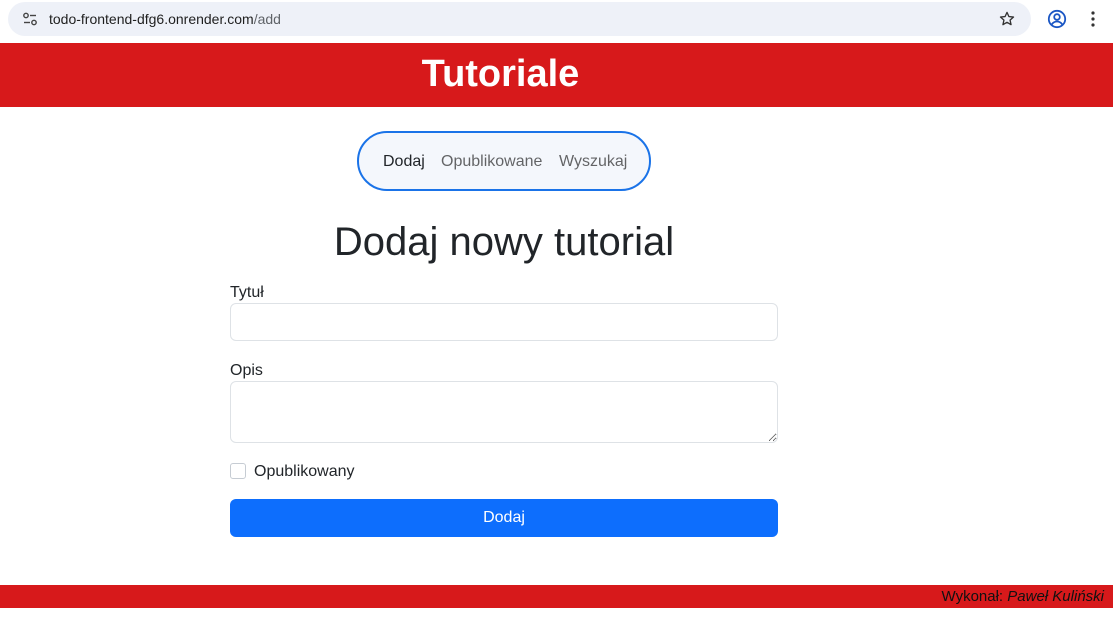 This screenshot has height=630, width=1113. Describe the element at coordinates (519, 19) in the screenshot. I see `address-bar: todo-frontend-dfg6.onrender.com/add` at that location.